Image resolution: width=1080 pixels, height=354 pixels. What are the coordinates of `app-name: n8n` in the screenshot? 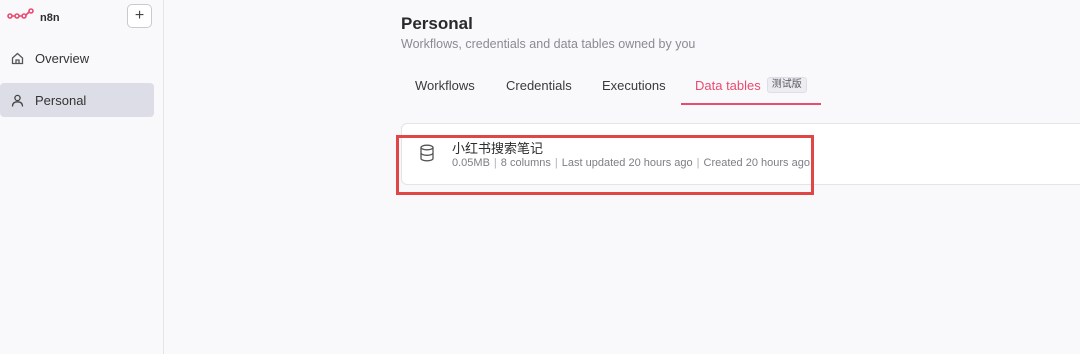 It's located at (50, 17).